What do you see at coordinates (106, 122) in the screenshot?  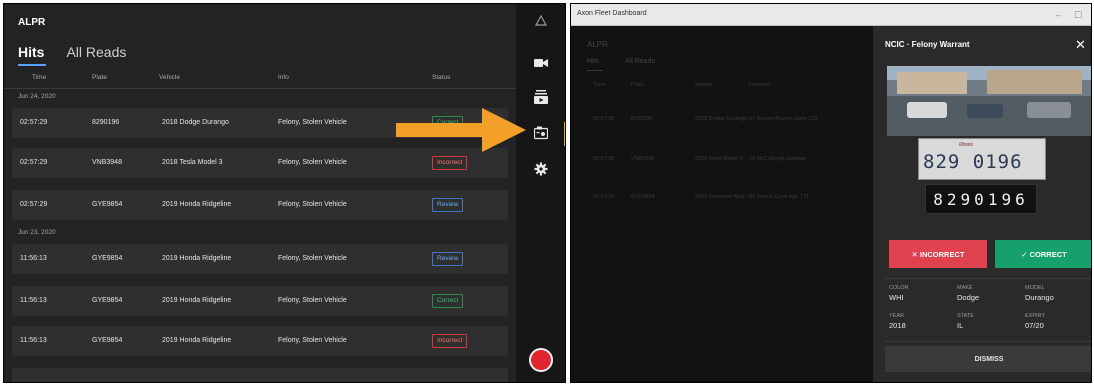 I see `row-plate: 8290196` at bounding box center [106, 122].